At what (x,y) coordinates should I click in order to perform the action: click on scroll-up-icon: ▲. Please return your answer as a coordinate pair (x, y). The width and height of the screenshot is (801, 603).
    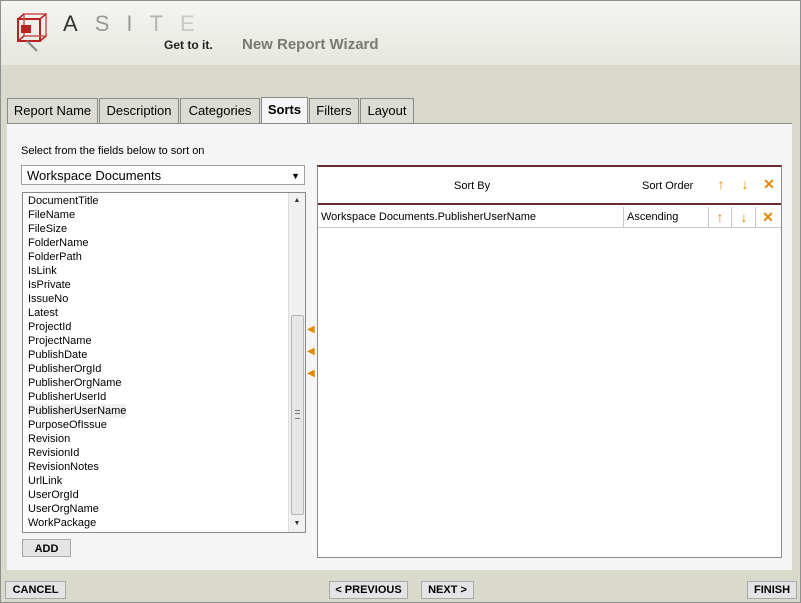
    Looking at the image, I should click on (297, 201).